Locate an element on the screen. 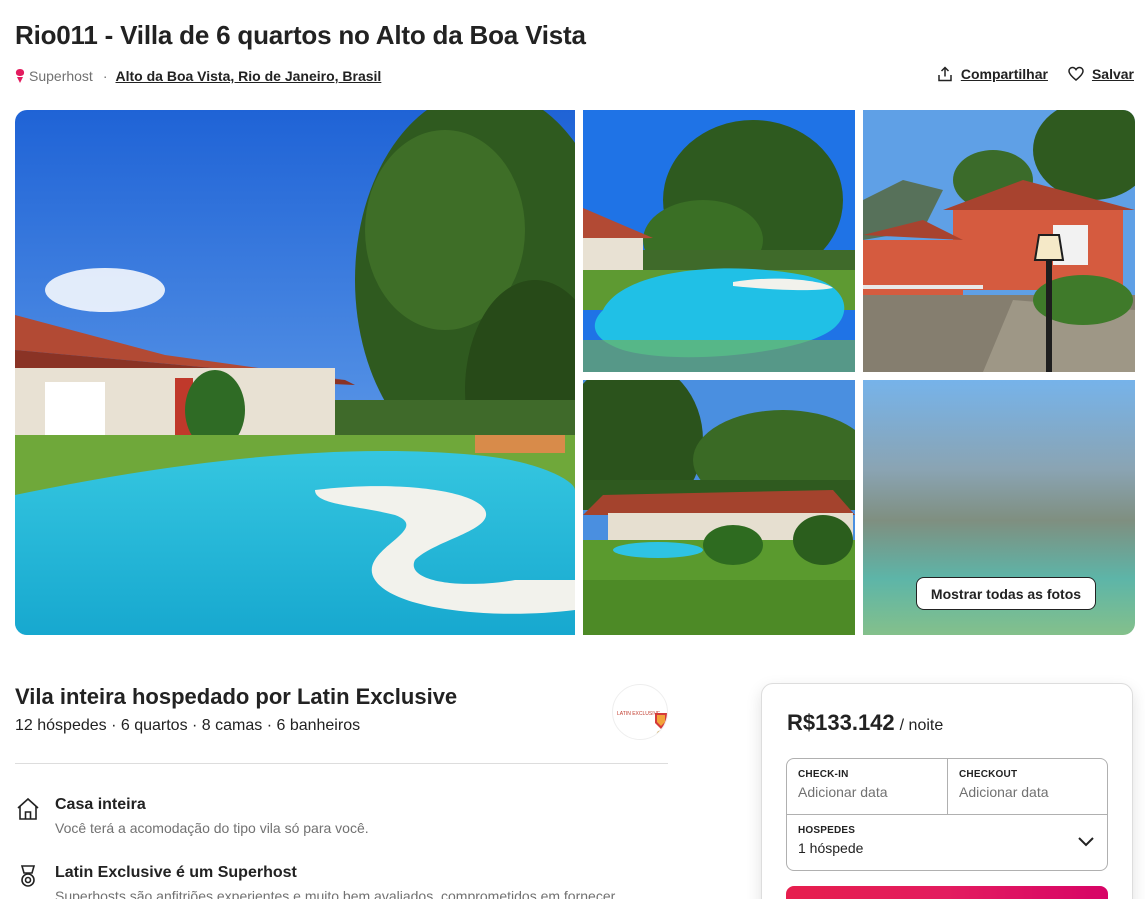 The width and height of the screenshot is (1145, 899). home-icon is located at coordinates (28, 808).